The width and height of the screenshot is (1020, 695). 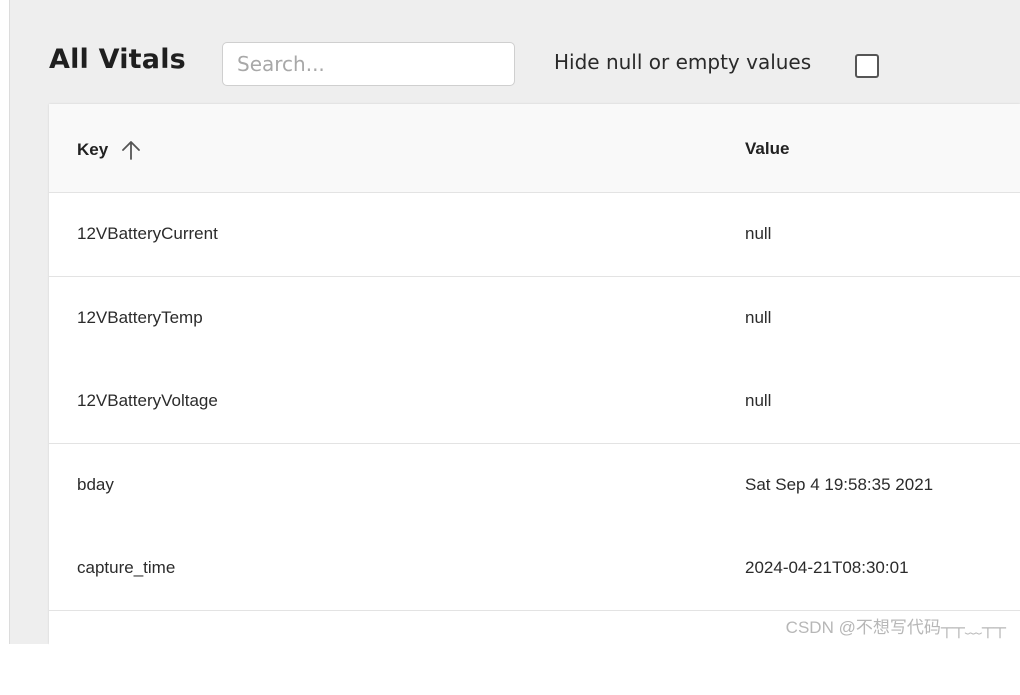 What do you see at coordinates (534, 148) in the screenshot?
I see `table-header: Key Value` at bounding box center [534, 148].